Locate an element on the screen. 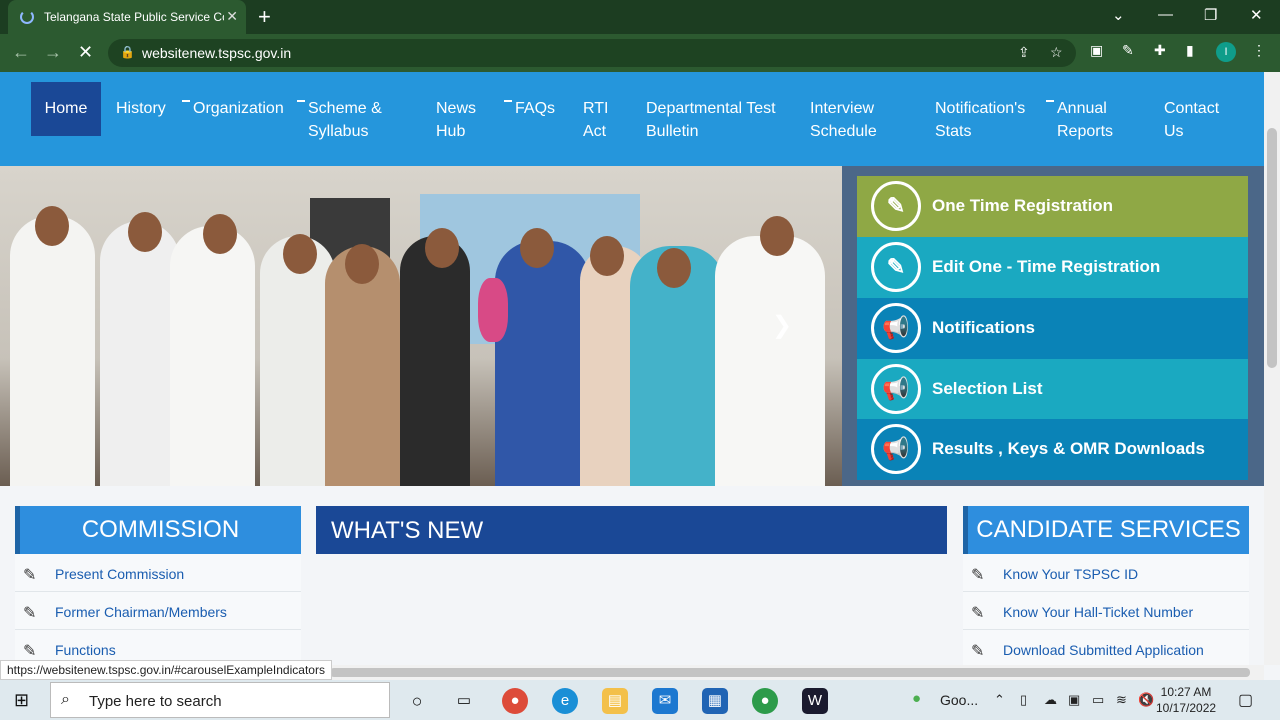 Image resolution: width=1280 pixels, height=720 pixels. link-label: Know Your Hall-Ticket Number is located at coordinates (1098, 612).